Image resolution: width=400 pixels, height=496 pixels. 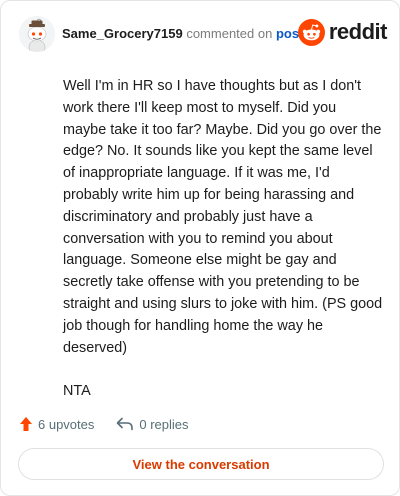 I want to click on upvotes-count: 6 upvotes, so click(x=66, y=424).